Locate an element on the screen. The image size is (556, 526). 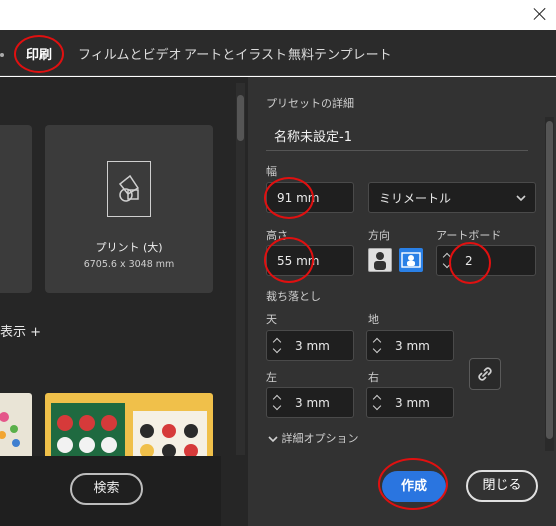
unit-dropdown: ミリメートル is located at coordinates (452, 197).